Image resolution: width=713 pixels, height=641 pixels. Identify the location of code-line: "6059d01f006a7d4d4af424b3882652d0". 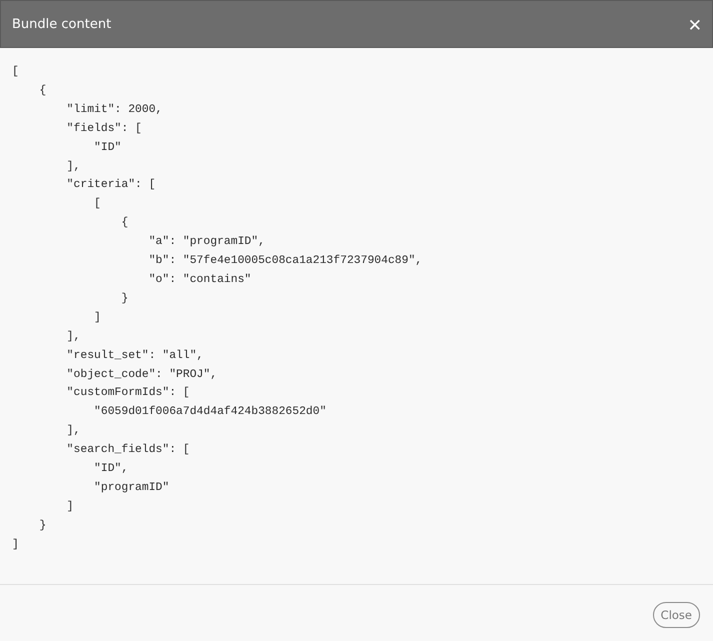
(209, 412).